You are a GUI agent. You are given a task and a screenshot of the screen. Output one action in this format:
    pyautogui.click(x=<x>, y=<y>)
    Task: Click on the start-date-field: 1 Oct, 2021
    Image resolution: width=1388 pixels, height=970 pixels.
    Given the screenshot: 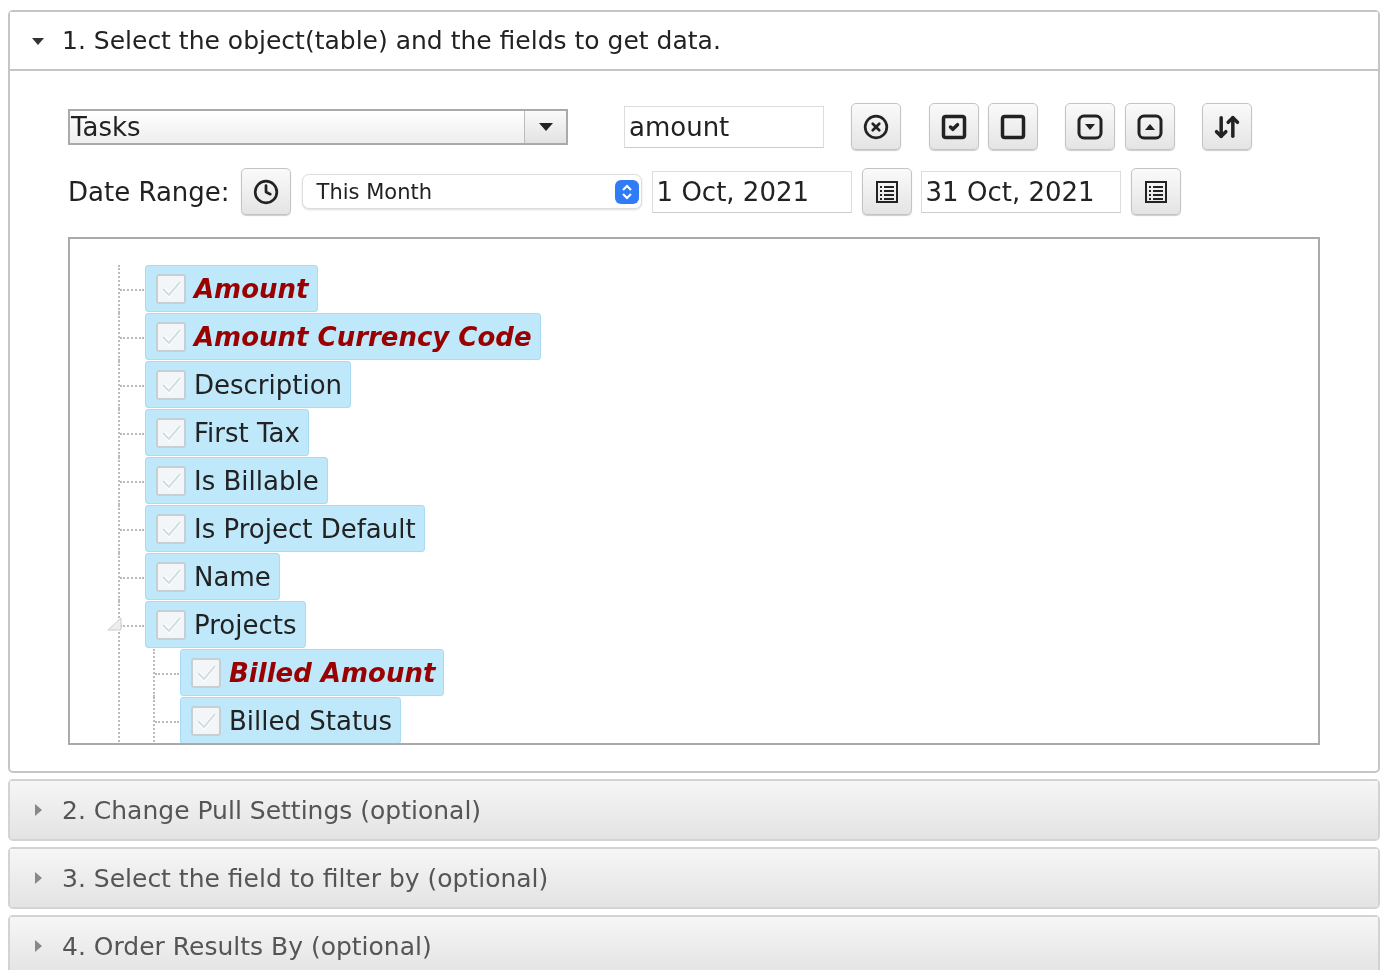 What is the action you would take?
    pyautogui.click(x=751, y=191)
    